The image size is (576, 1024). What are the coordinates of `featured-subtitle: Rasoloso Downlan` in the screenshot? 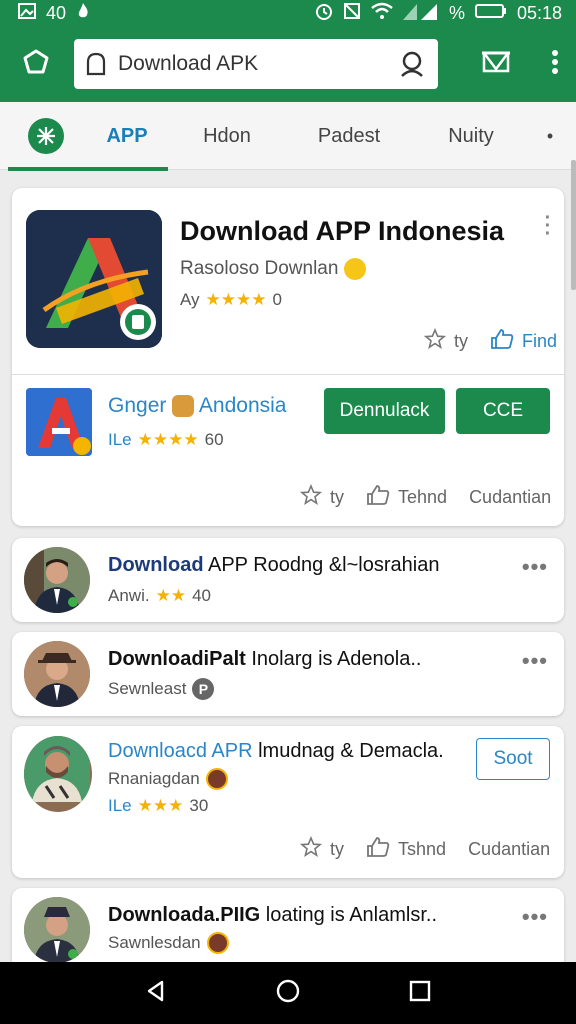 It's located at (273, 269).